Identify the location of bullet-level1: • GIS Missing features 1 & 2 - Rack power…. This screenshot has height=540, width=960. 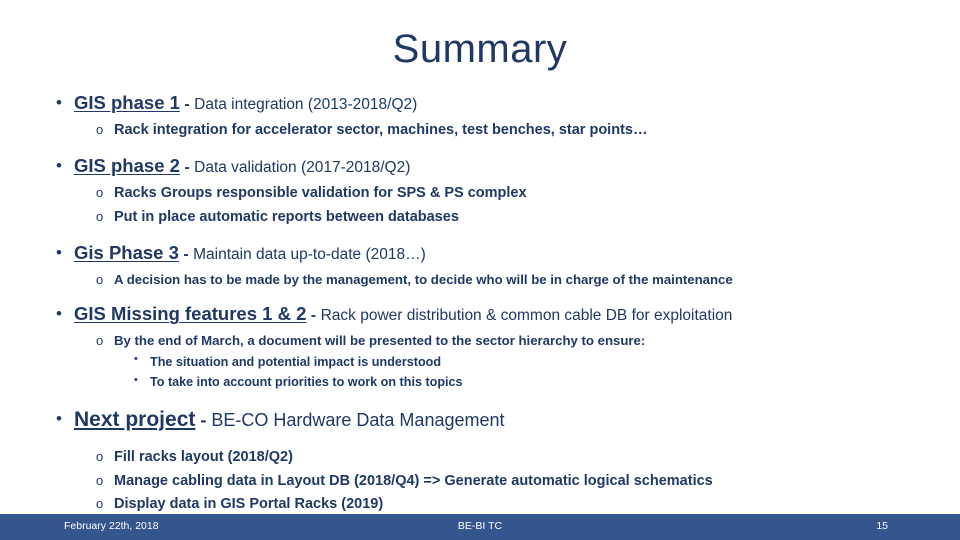
(486, 314).